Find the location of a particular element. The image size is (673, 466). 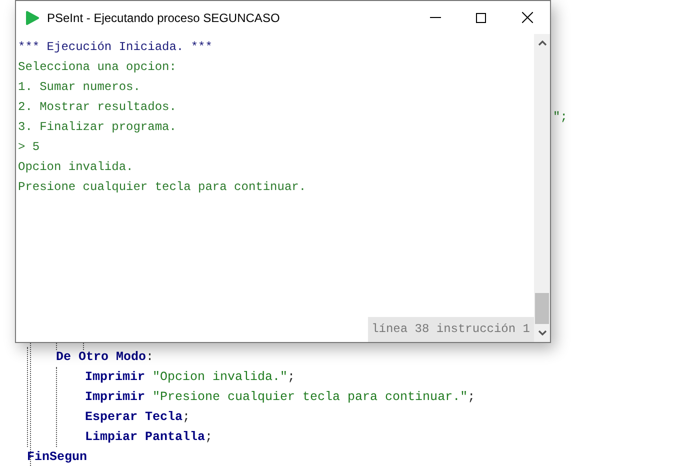

console-line: > 5 is located at coordinates (29, 147).